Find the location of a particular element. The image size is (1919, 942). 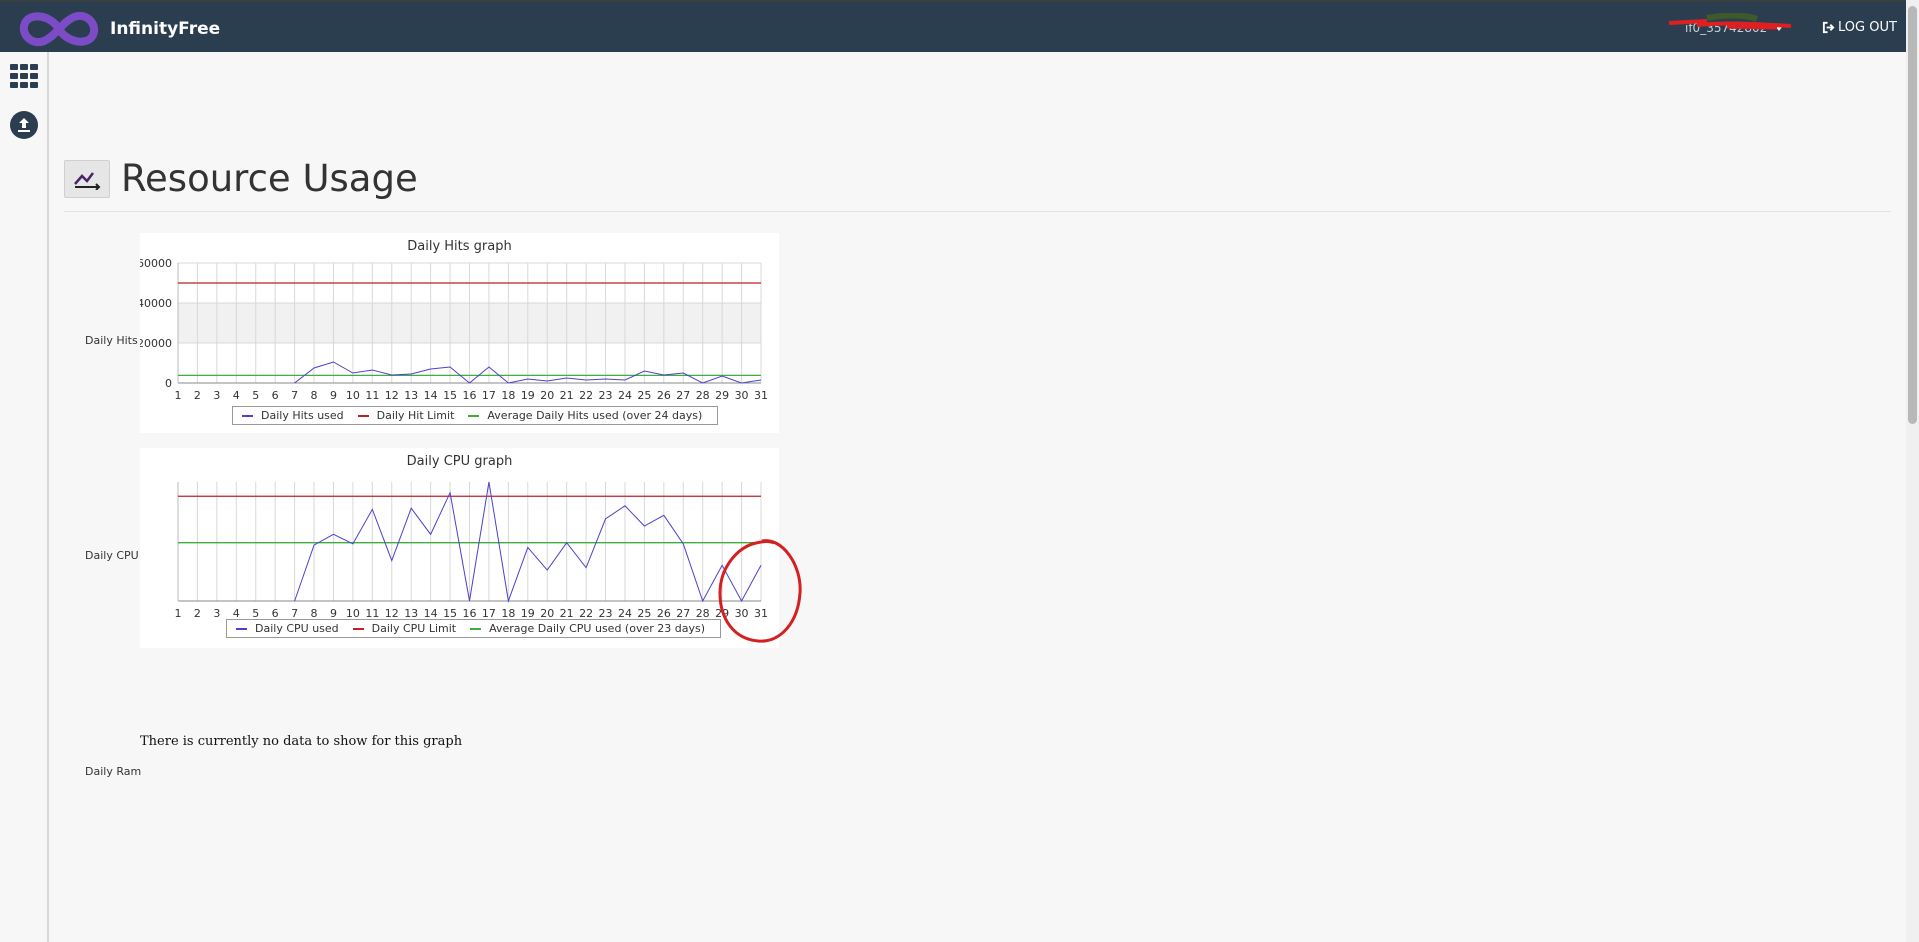

x-tick-label: 29 is located at coordinates (722, 395).